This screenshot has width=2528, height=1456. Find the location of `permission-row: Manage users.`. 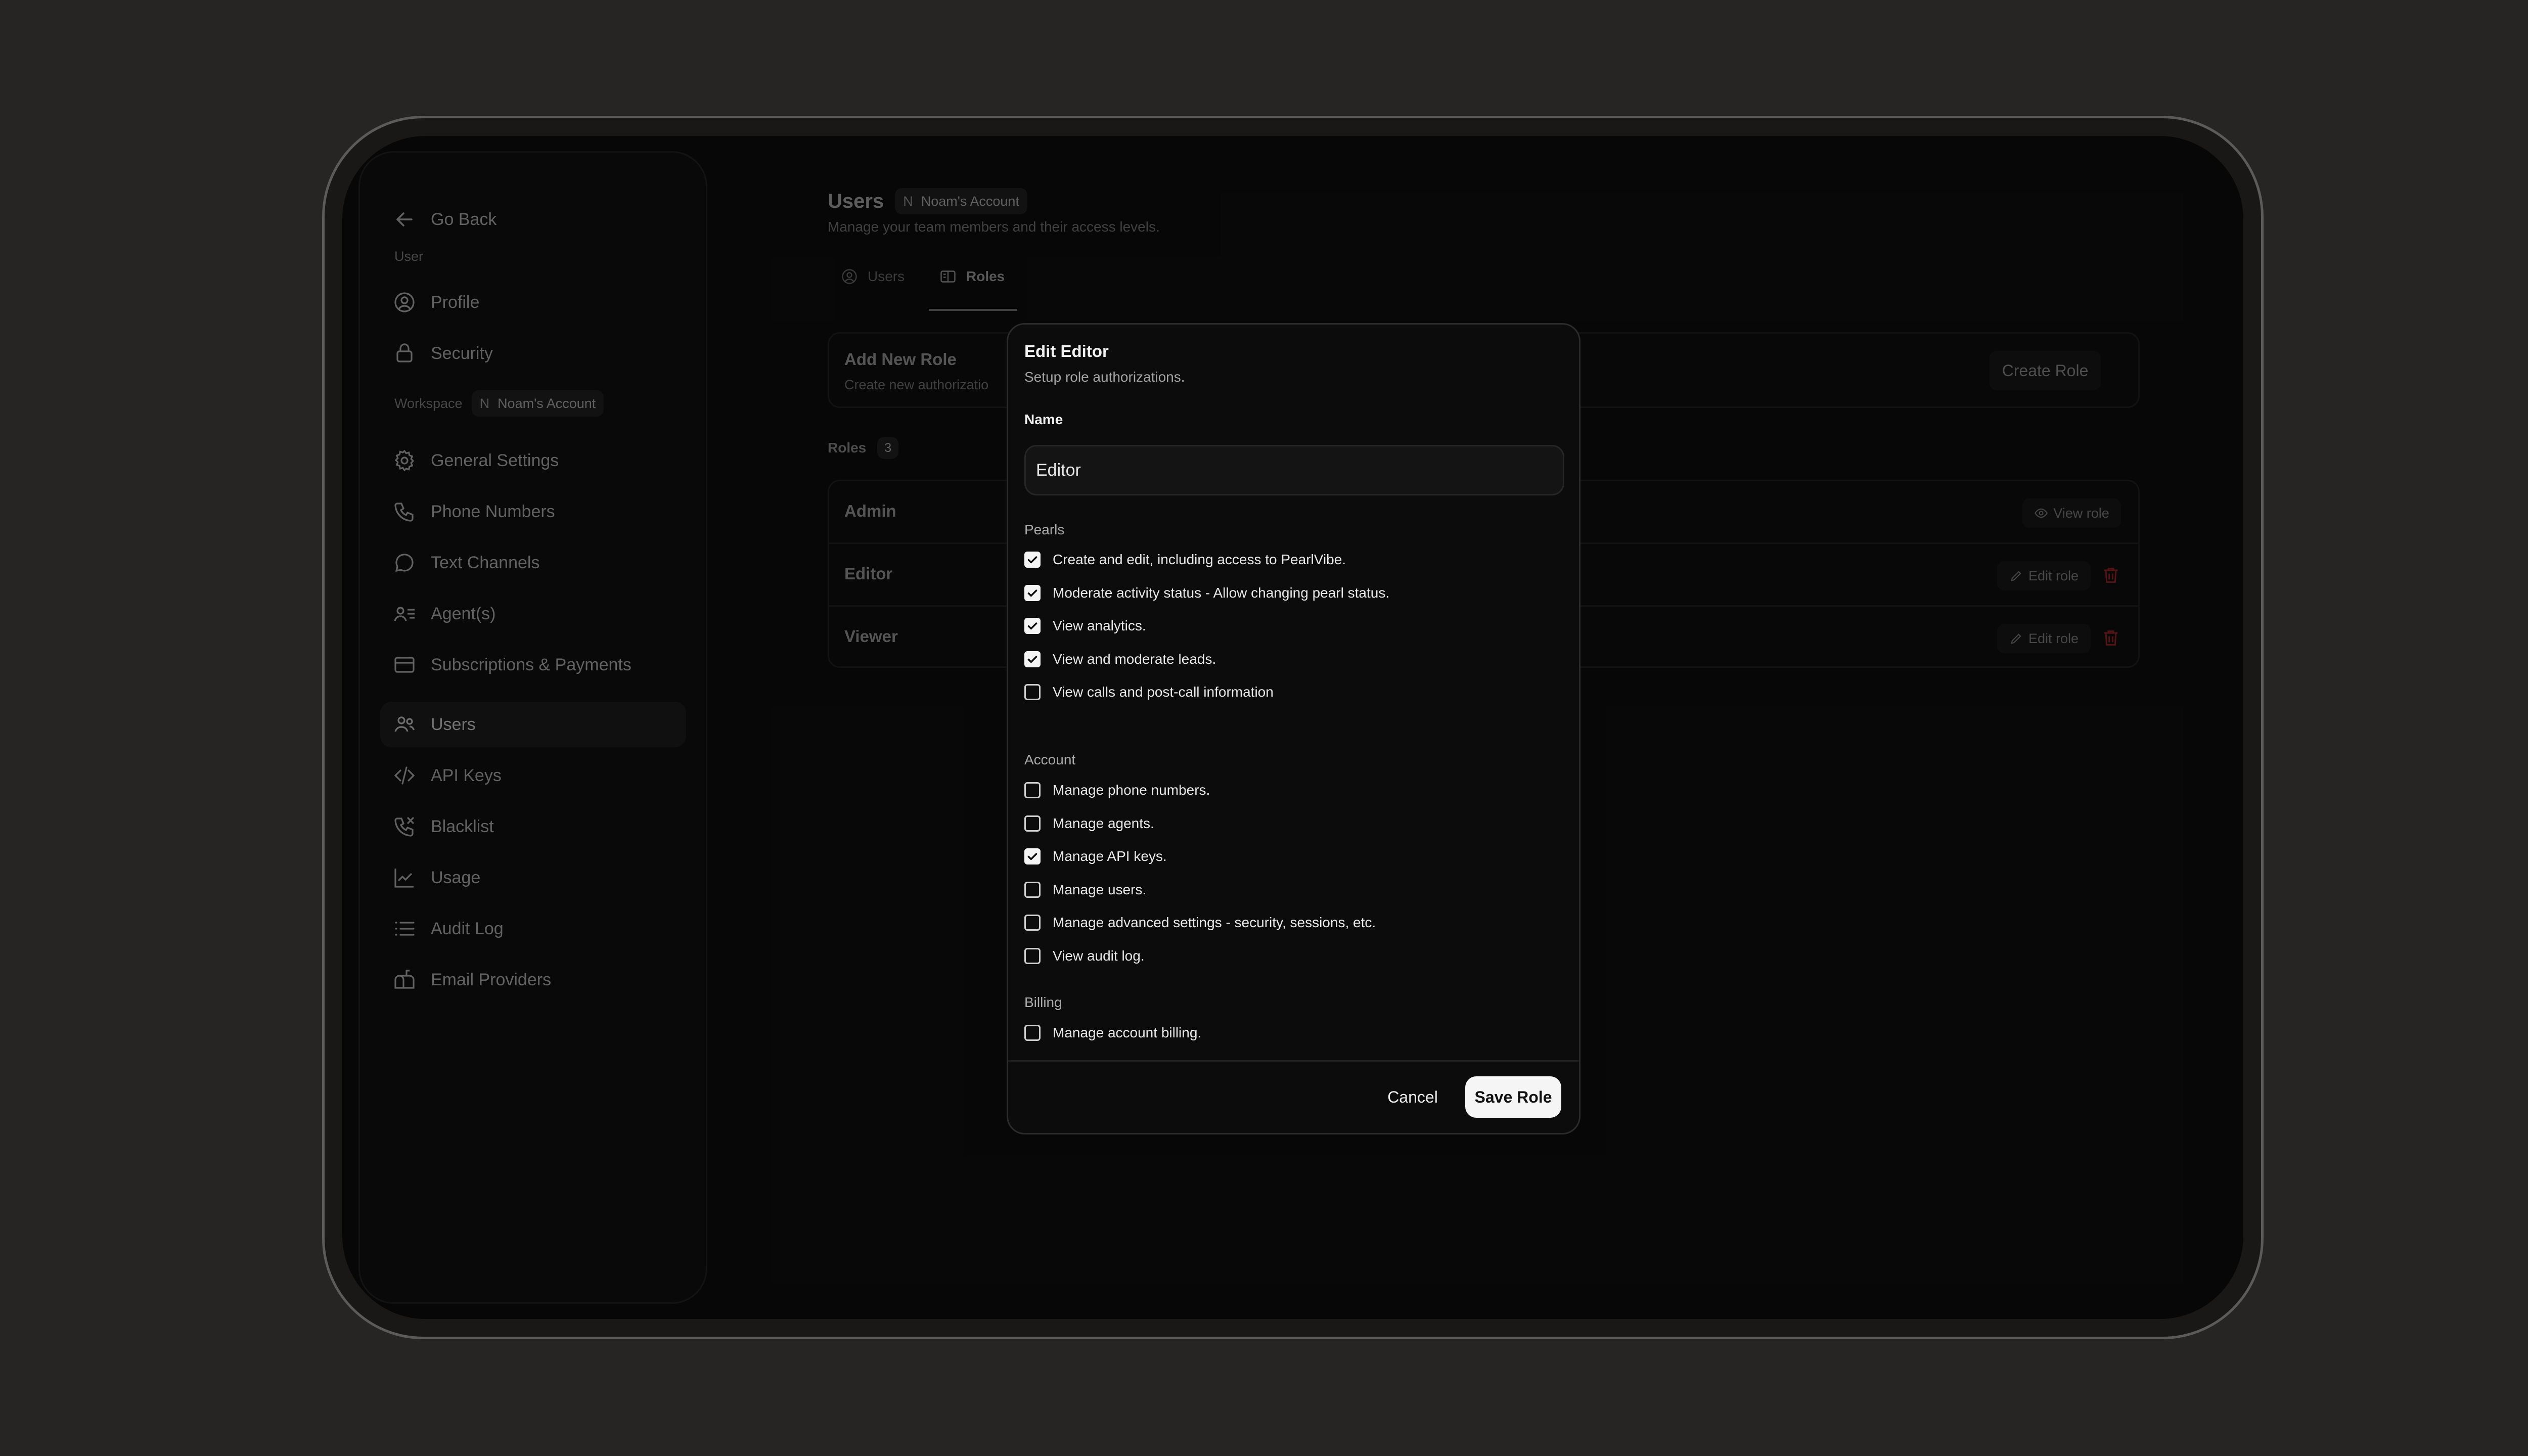

permission-row: Manage users. is located at coordinates (1085, 889).